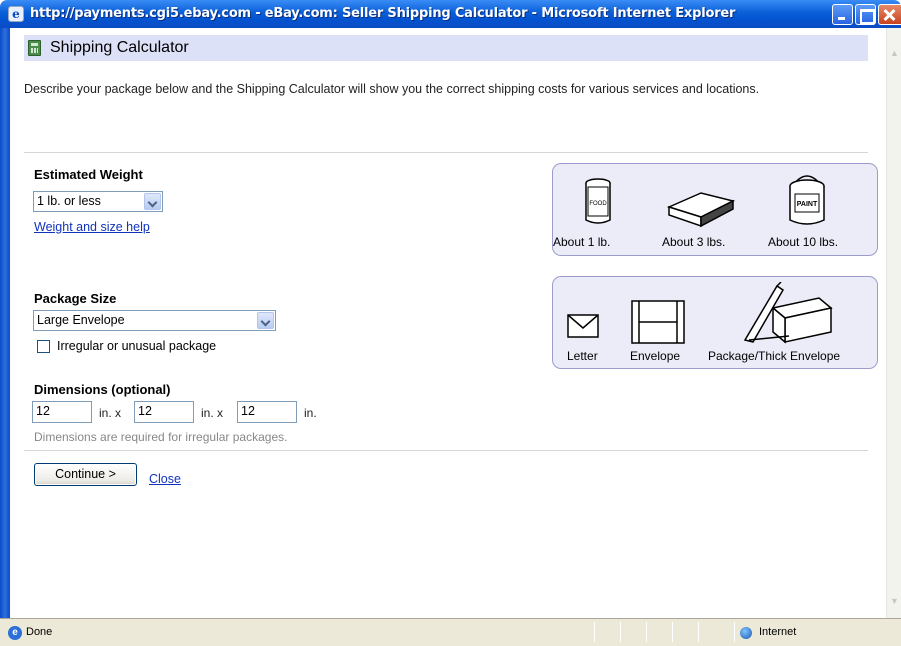 This screenshot has width=901, height=646. Describe the element at coordinates (889, 14) in the screenshot. I see `close-window-button` at that location.